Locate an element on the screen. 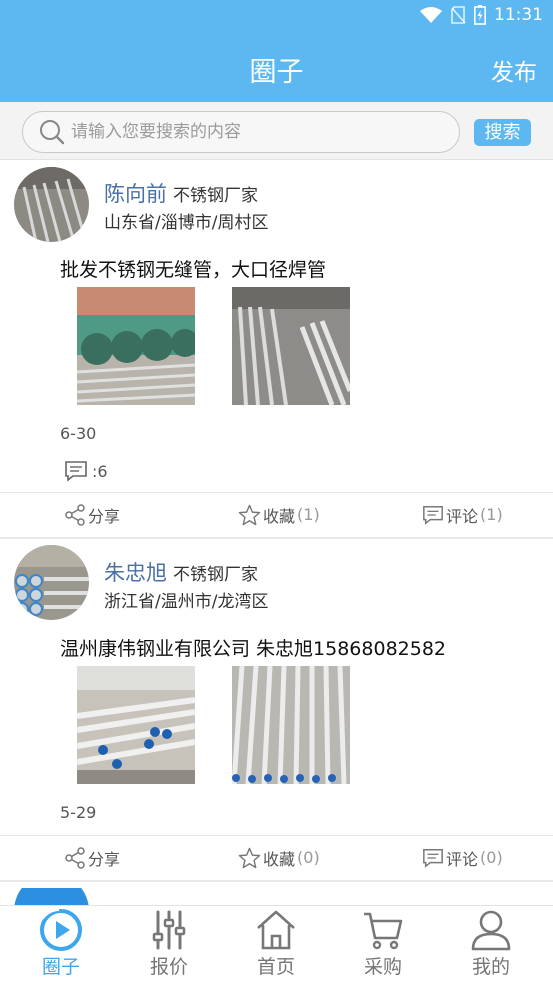 This screenshot has height=983, width=553. search-input is located at coordinates (261, 132).